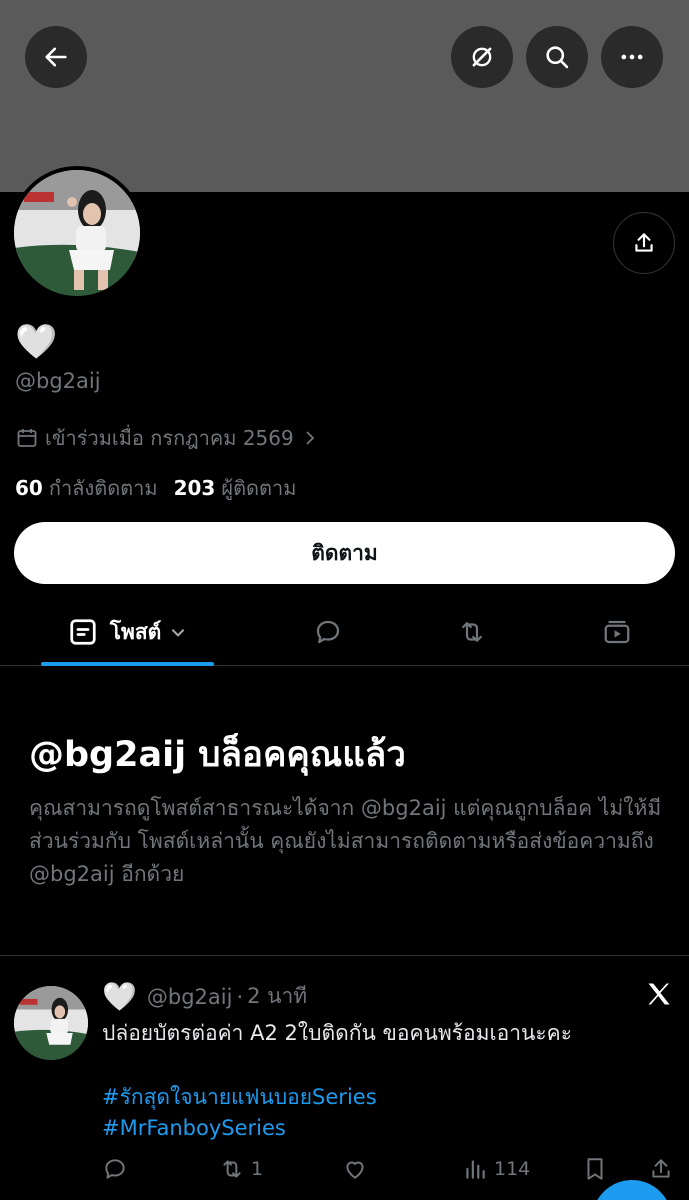  Describe the element at coordinates (127, 664) in the screenshot. I see `active-tab-indicator` at that location.